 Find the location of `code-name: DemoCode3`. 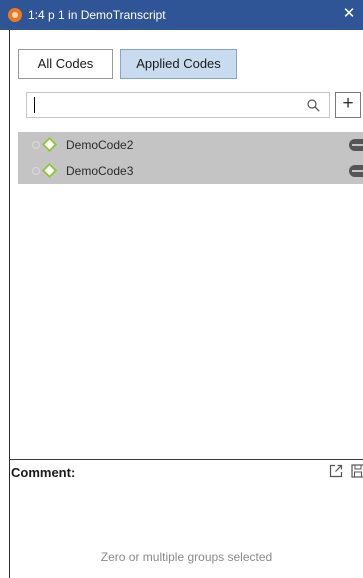

code-name: DemoCode3 is located at coordinates (100, 171).